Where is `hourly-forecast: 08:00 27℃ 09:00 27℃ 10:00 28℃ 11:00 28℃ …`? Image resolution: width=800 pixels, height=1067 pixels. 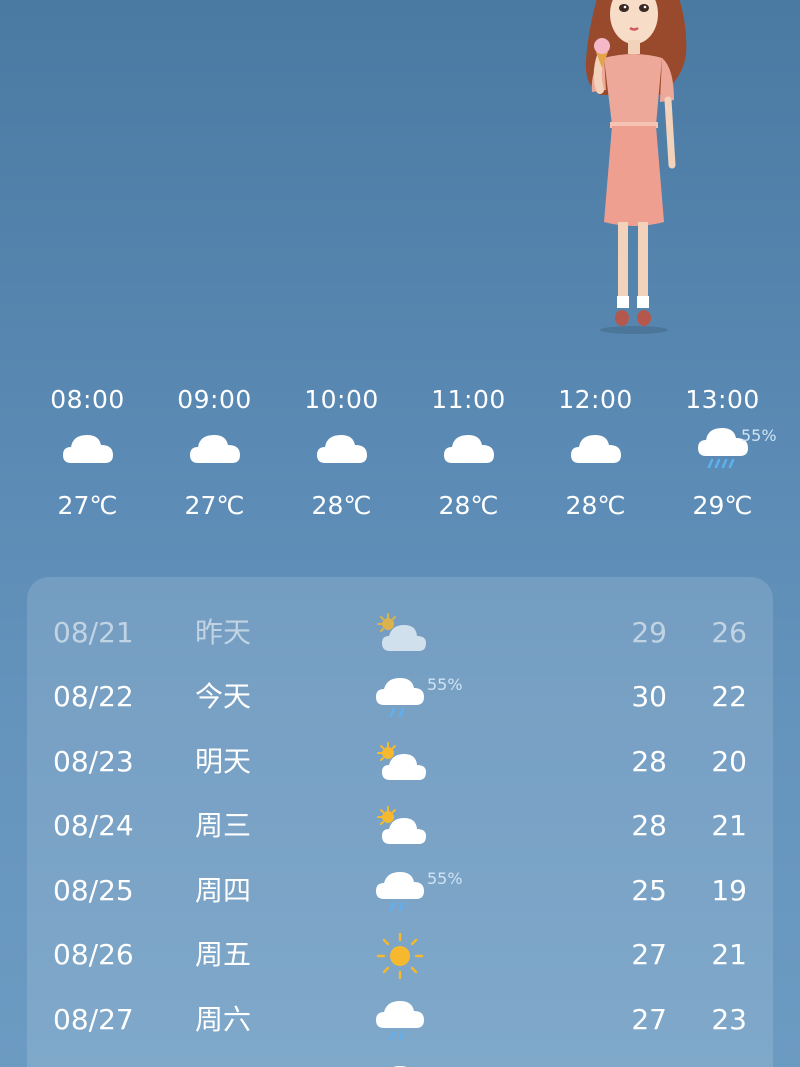 hourly-forecast: 08:00 27℃ 09:00 27℃ 10:00 28℃ 11:00 28℃ … is located at coordinates (405, 457).